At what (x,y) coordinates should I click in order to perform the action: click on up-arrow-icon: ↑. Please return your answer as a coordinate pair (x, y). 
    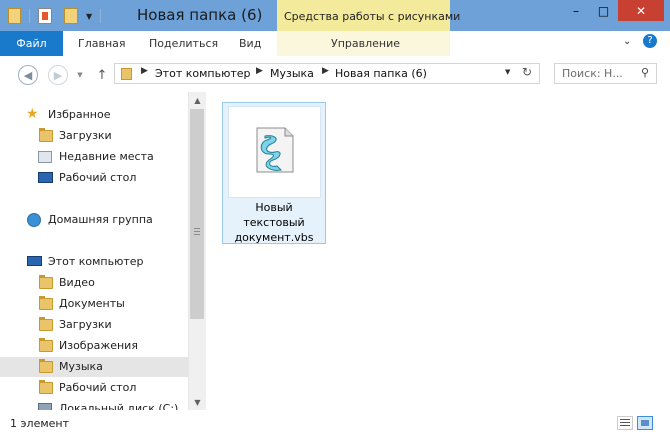
    Looking at the image, I should click on (102, 75).